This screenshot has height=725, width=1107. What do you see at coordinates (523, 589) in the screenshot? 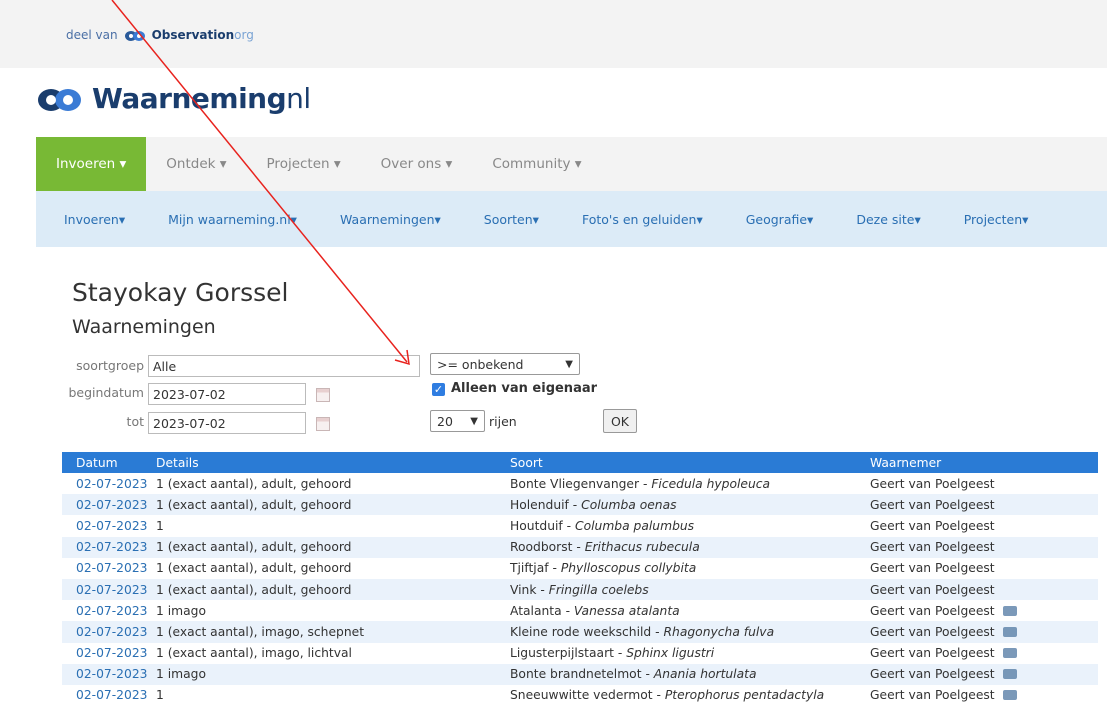
I see `species-name: Vink` at bounding box center [523, 589].